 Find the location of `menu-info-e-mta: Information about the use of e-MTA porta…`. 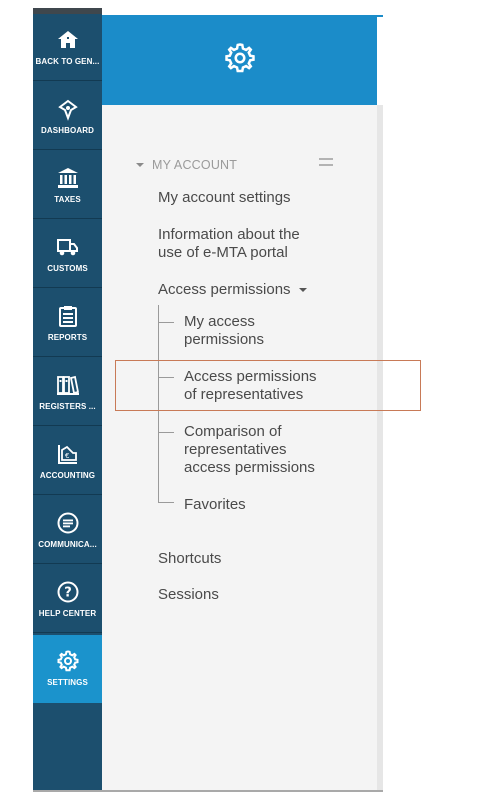

menu-info-e-mta: Information about the use of e-MTA porta… is located at coordinates (229, 244).